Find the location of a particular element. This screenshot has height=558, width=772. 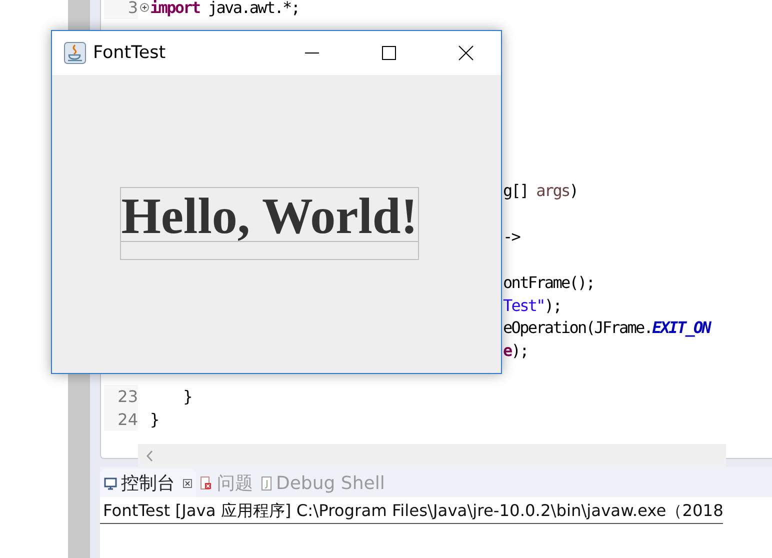

maximize-icon is located at coordinates (389, 53).